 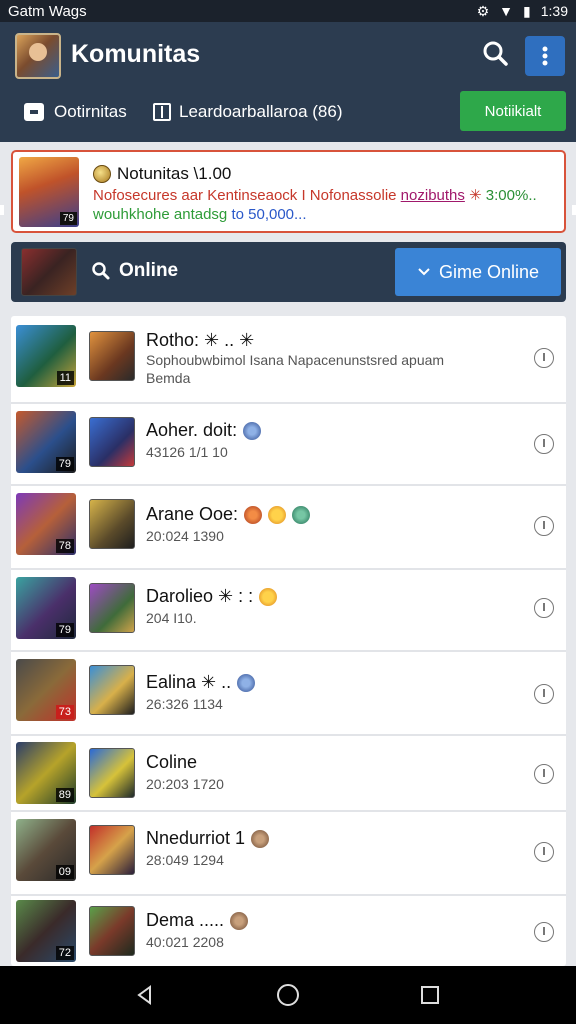 I want to click on online-label-text: Online, so click(x=149, y=270).